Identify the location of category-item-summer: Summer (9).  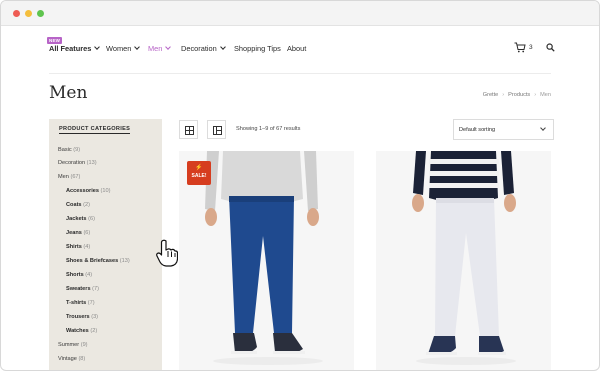
(73, 345).